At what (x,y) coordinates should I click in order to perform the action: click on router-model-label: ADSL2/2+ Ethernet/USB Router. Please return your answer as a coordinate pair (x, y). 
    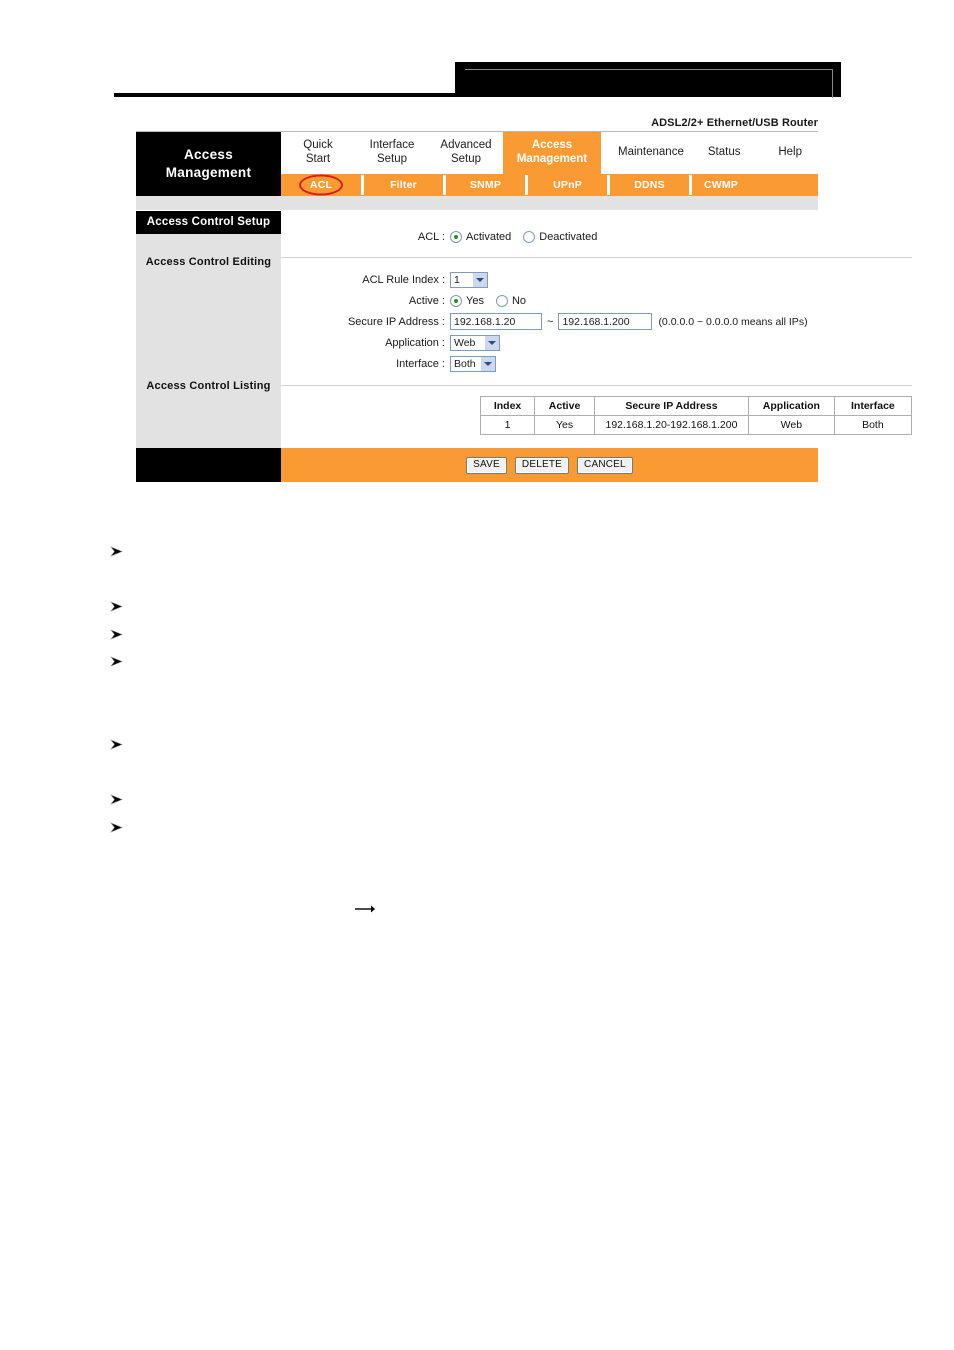
    Looking at the image, I should click on (477, 124).